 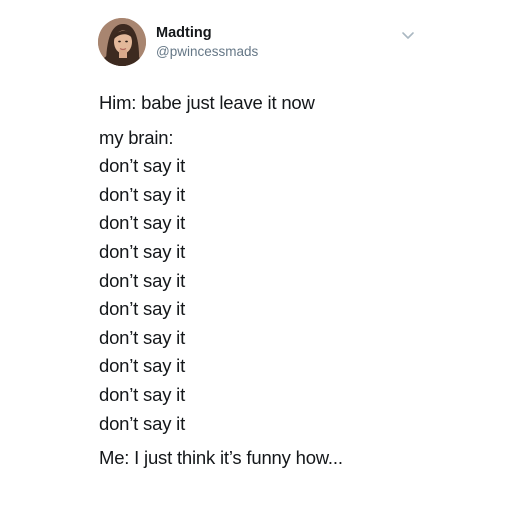 I want to click on profile-photo-icon, so click(x=122, y=42).